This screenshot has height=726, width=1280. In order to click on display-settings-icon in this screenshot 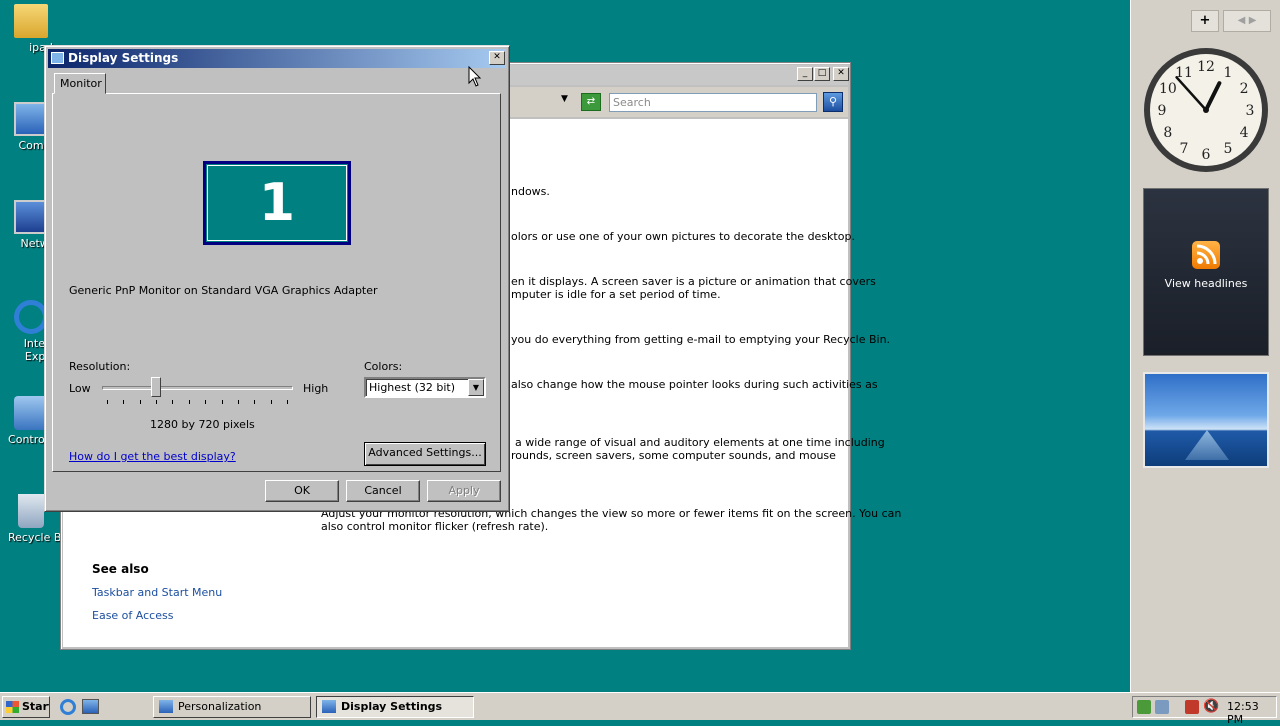, I will do `click(57, 58)`.